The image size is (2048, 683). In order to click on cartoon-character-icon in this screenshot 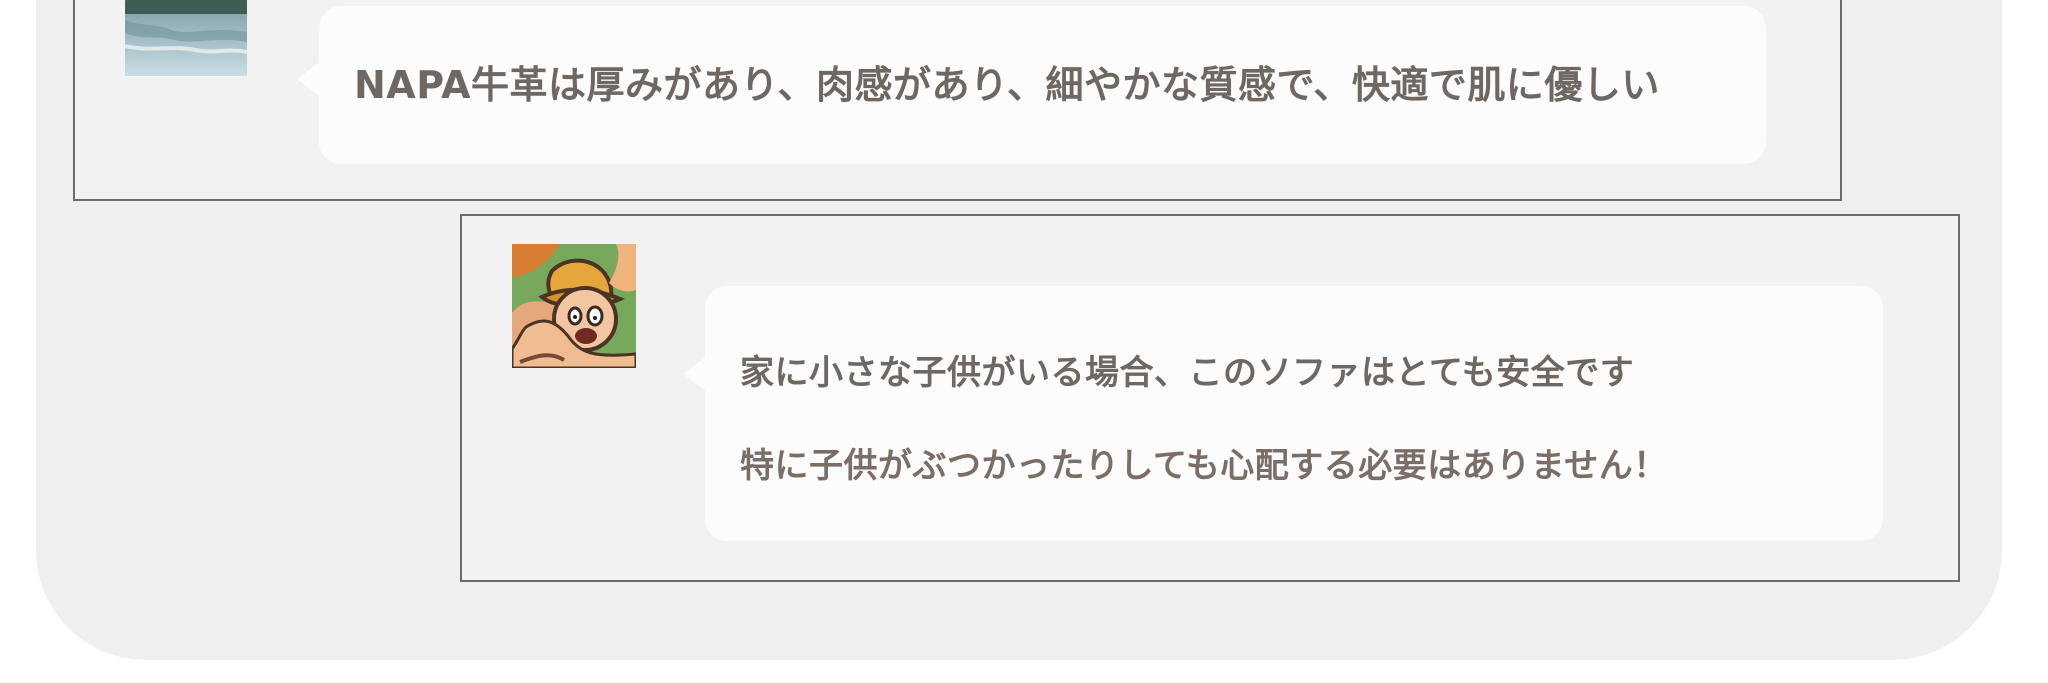, I will do `click(574, 306)`.